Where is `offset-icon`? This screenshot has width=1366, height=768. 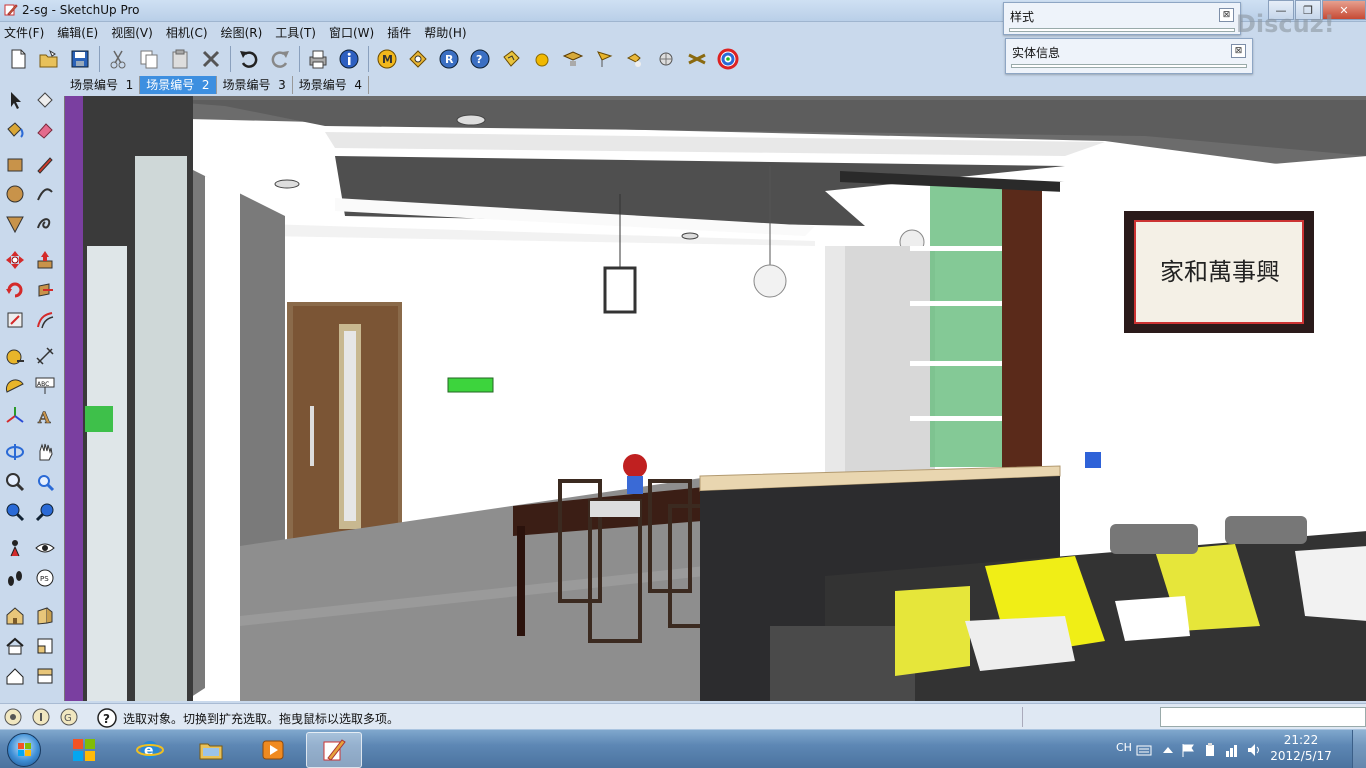 offset-icon is located at coordinates (45, 320).